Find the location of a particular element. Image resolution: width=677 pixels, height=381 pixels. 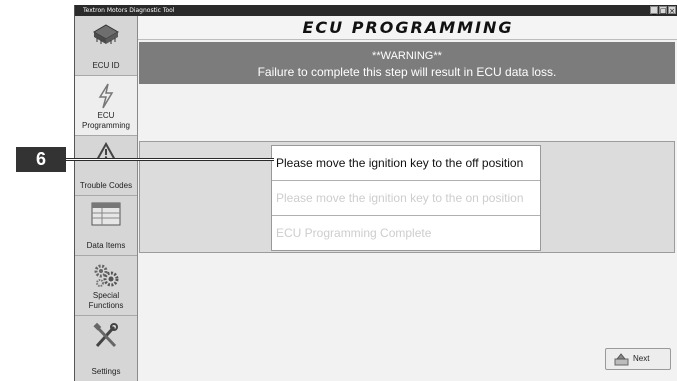

sidebar-item-label: Data Items is located at coordinates (106, 245).